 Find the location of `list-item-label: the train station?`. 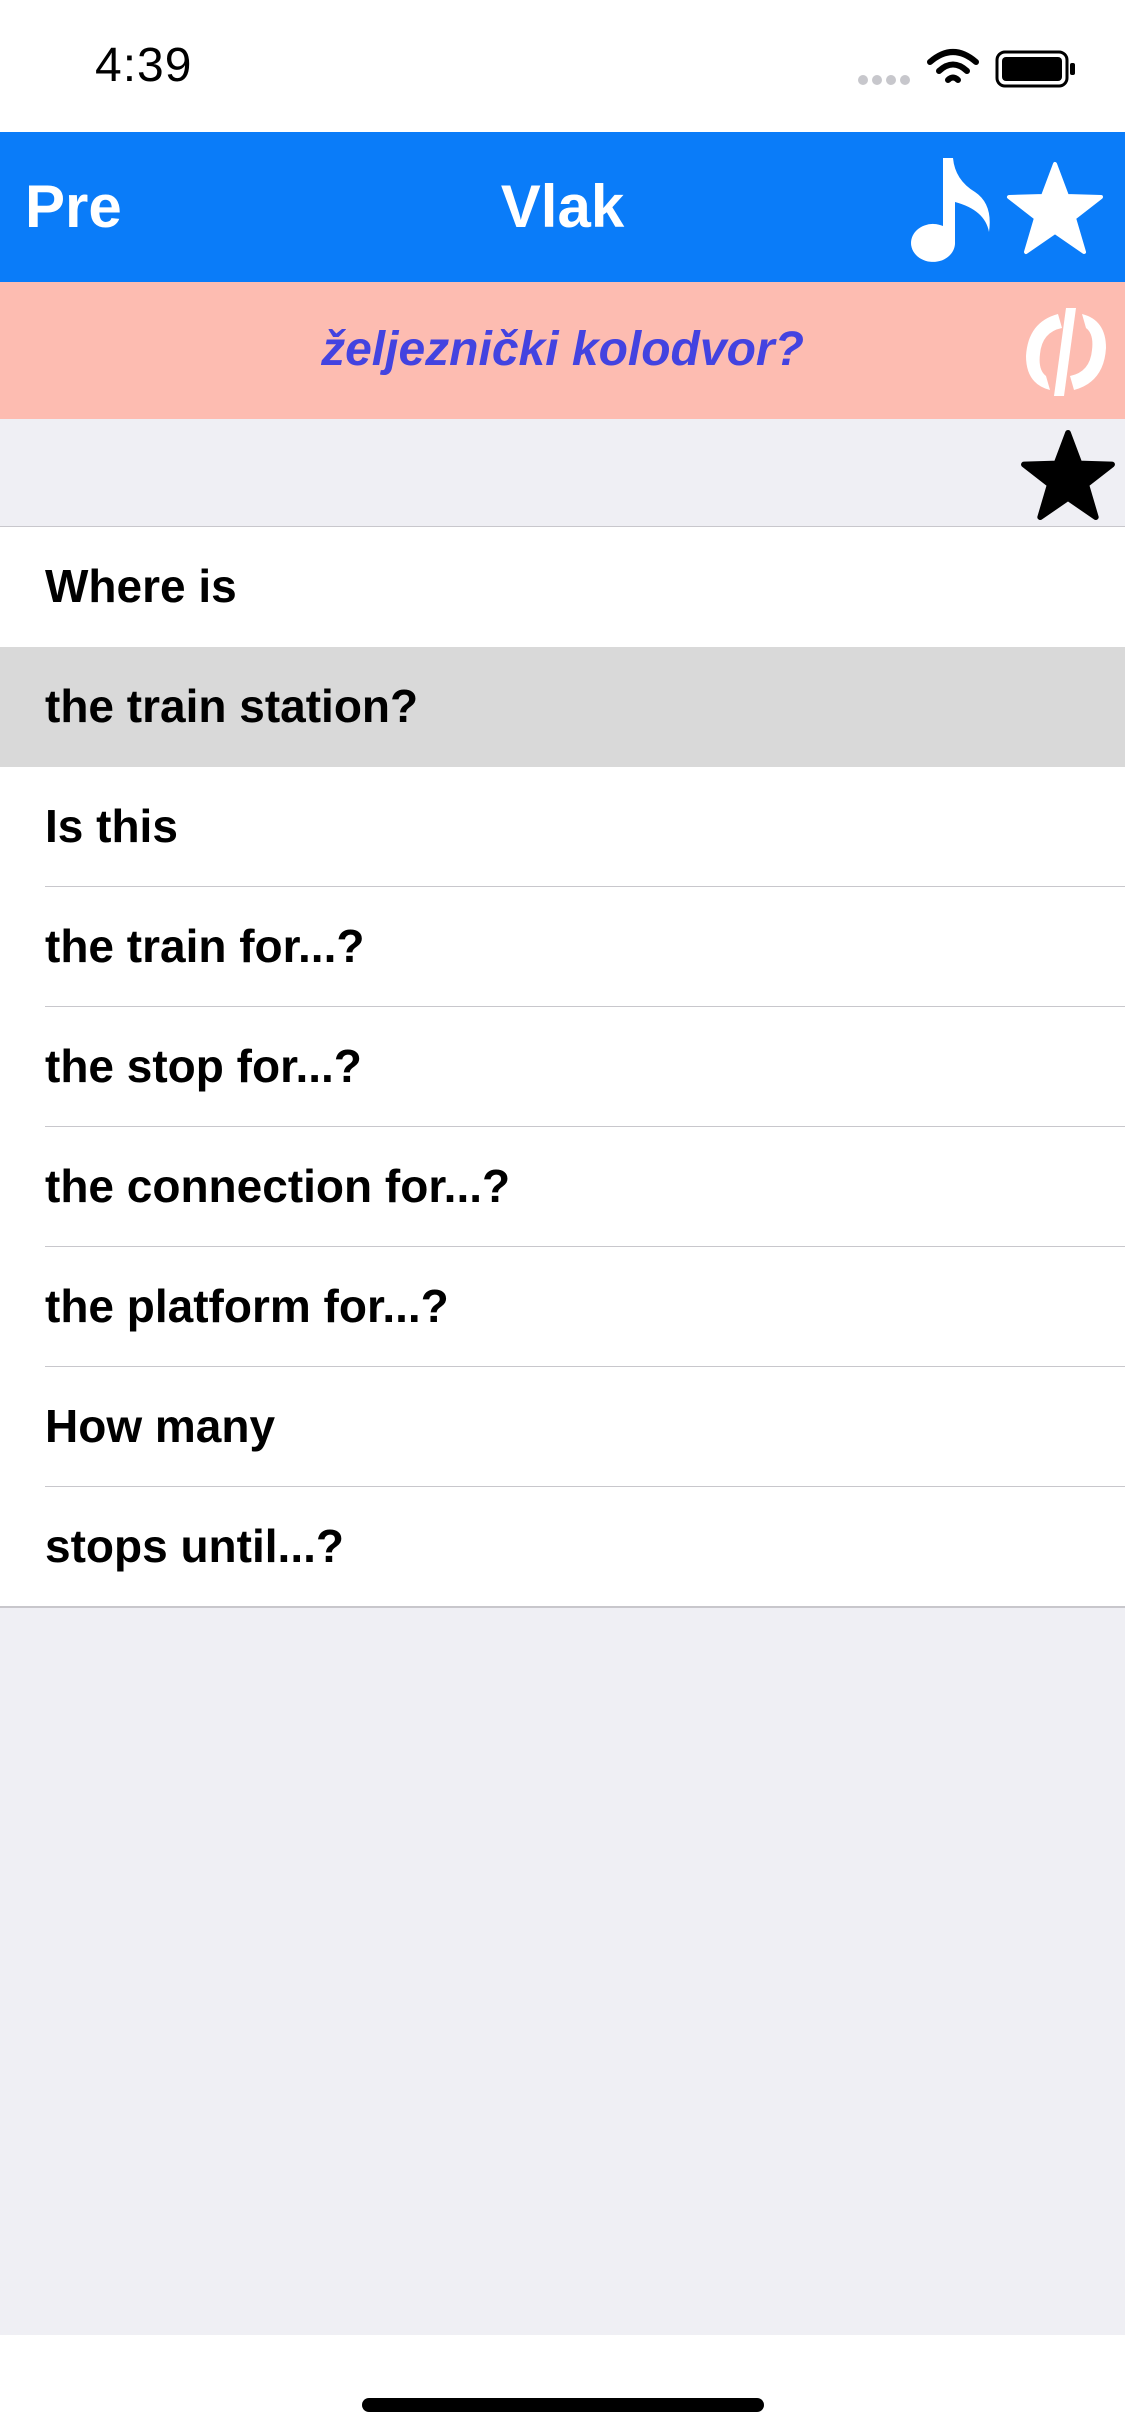

list-item-label: the train station? is located at coordinates (232, 706).